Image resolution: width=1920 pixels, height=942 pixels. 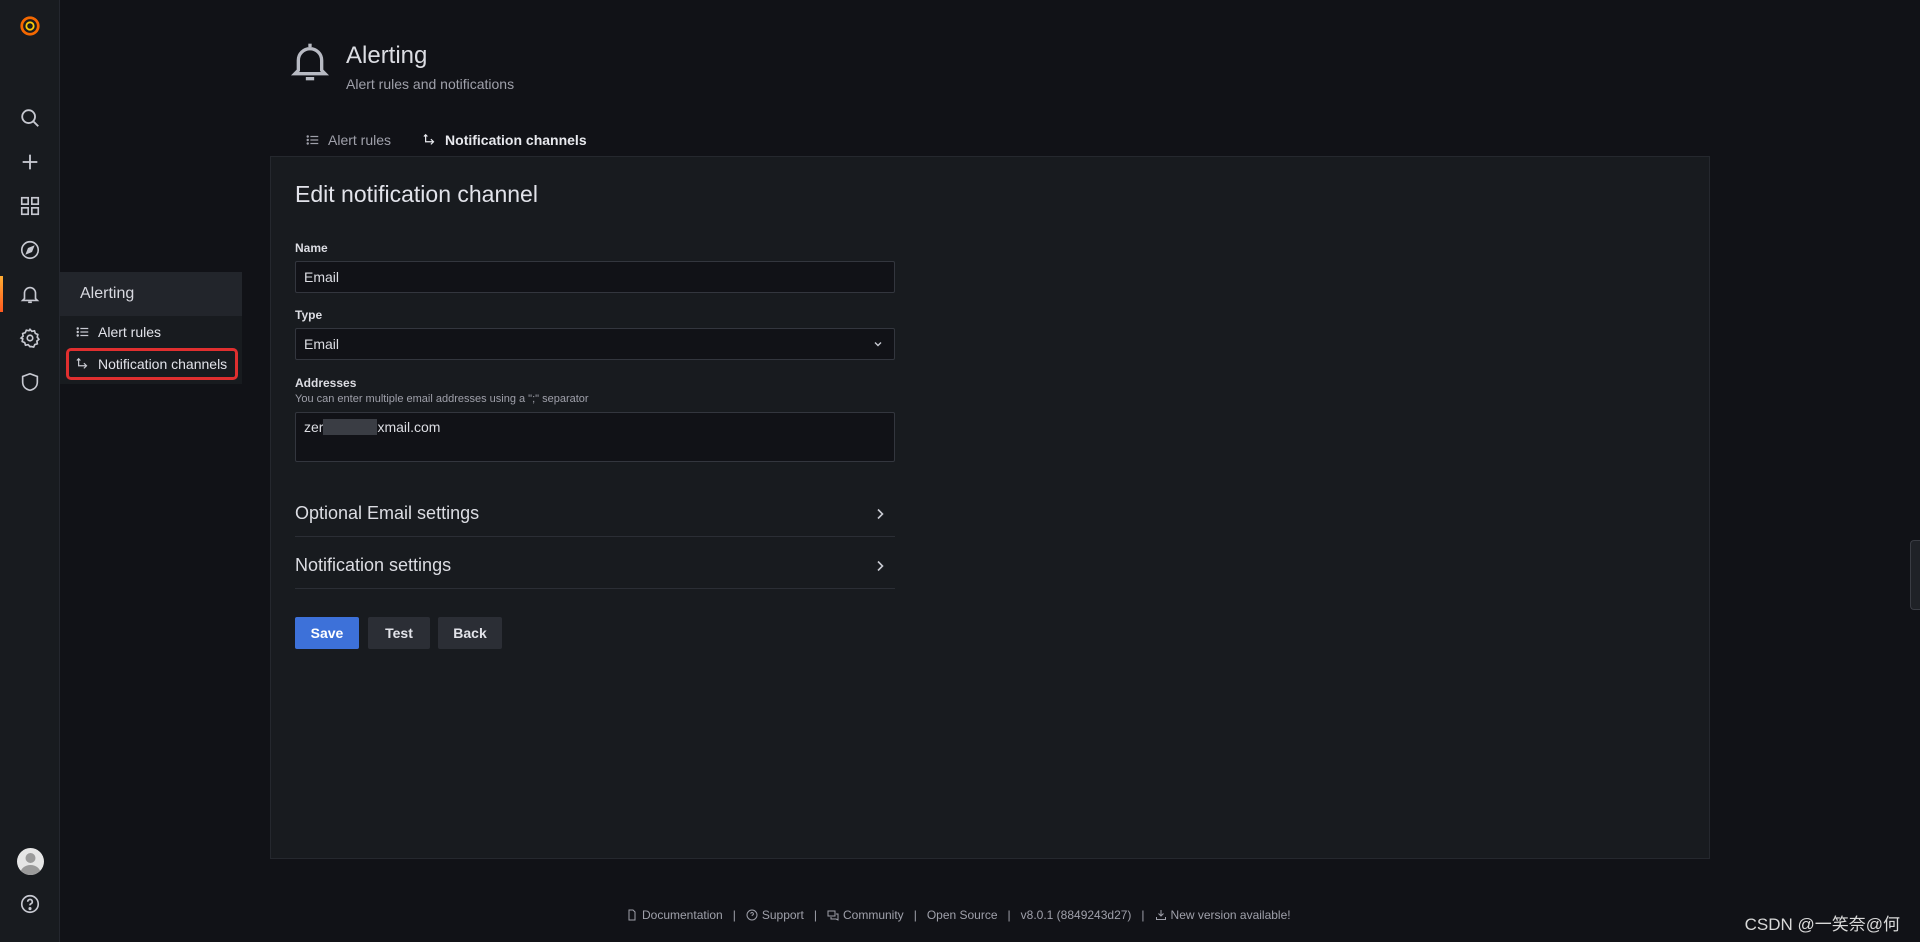 What do you see at coordinates (632, 915) in the screenshot?
I see `document-icon` at bounding box center [632, 915].